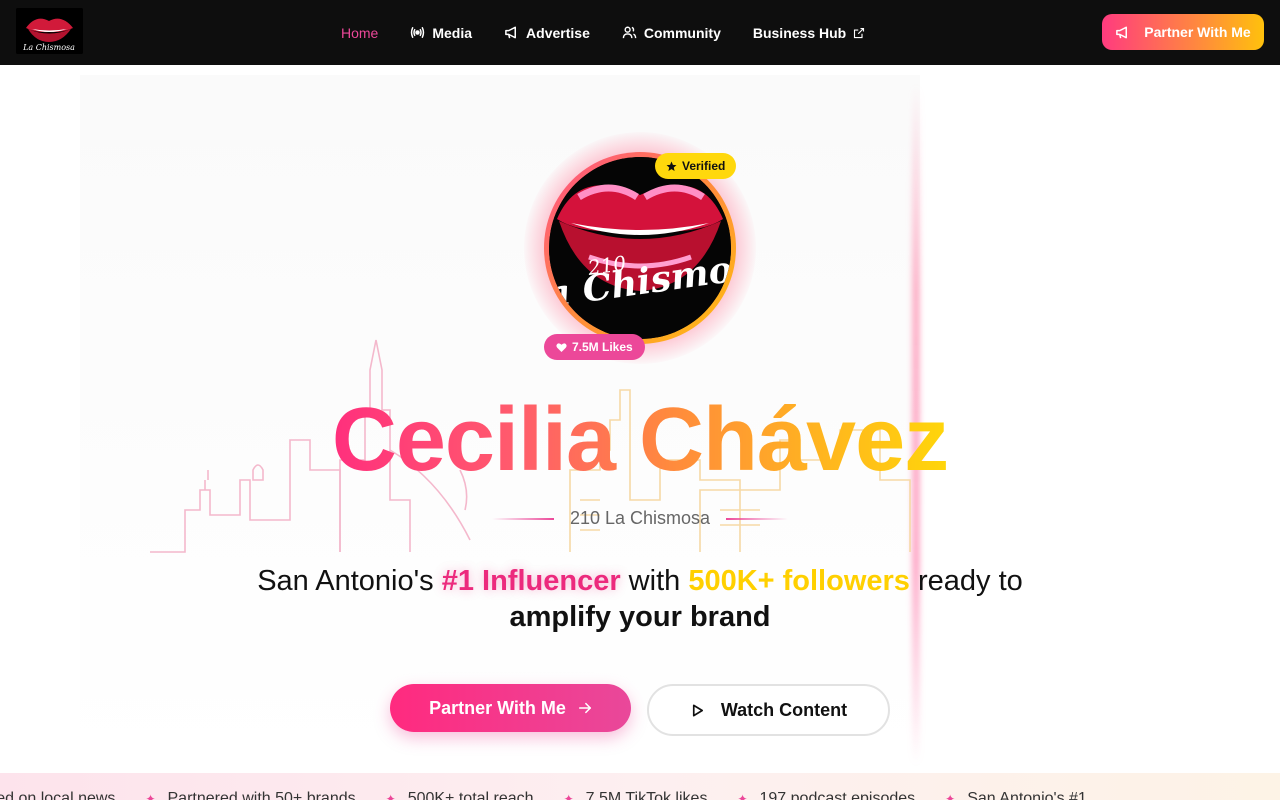 The image size is (1280, 800). I want to click on primary-button-label: Partner With Me, so click(497, 707).